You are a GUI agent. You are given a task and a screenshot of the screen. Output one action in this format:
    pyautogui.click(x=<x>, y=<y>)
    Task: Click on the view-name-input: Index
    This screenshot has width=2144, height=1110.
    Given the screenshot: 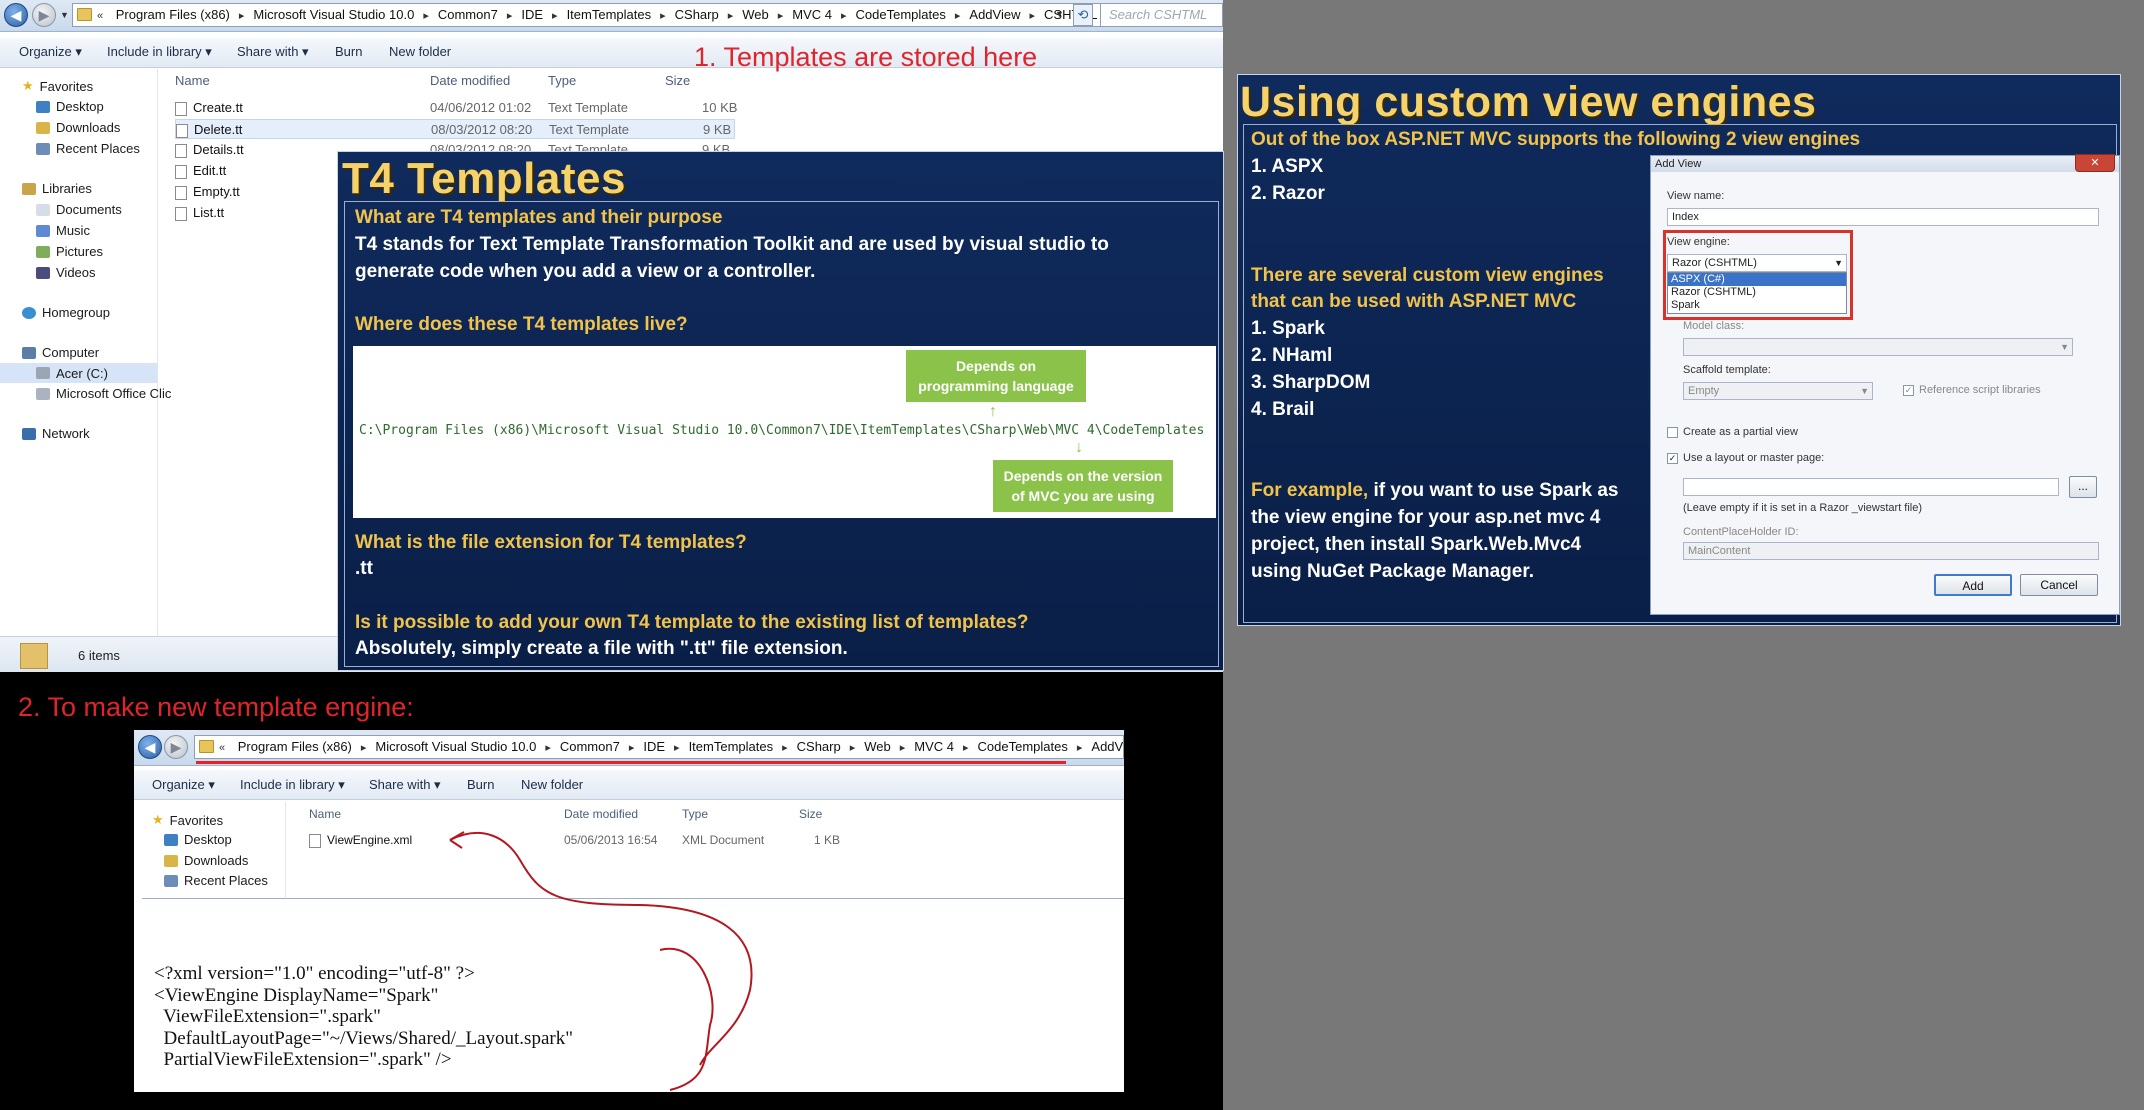 What is the action you would take?
    pyautogui.click(x=1883, y=217)
    